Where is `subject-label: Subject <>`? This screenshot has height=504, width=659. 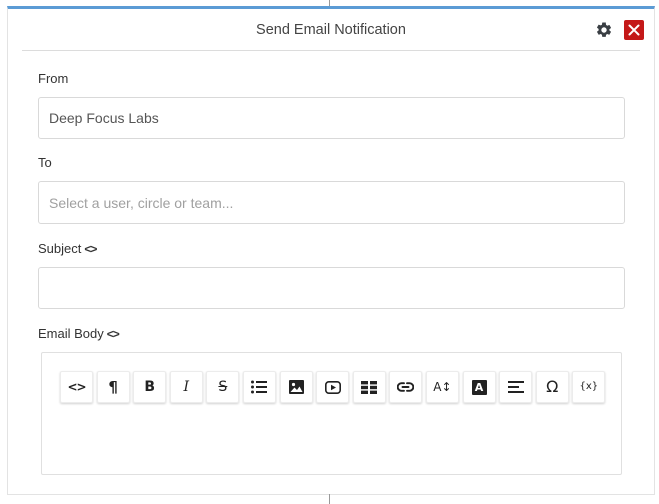
subject-label: Subject <> is located at coordinates (67, 248).